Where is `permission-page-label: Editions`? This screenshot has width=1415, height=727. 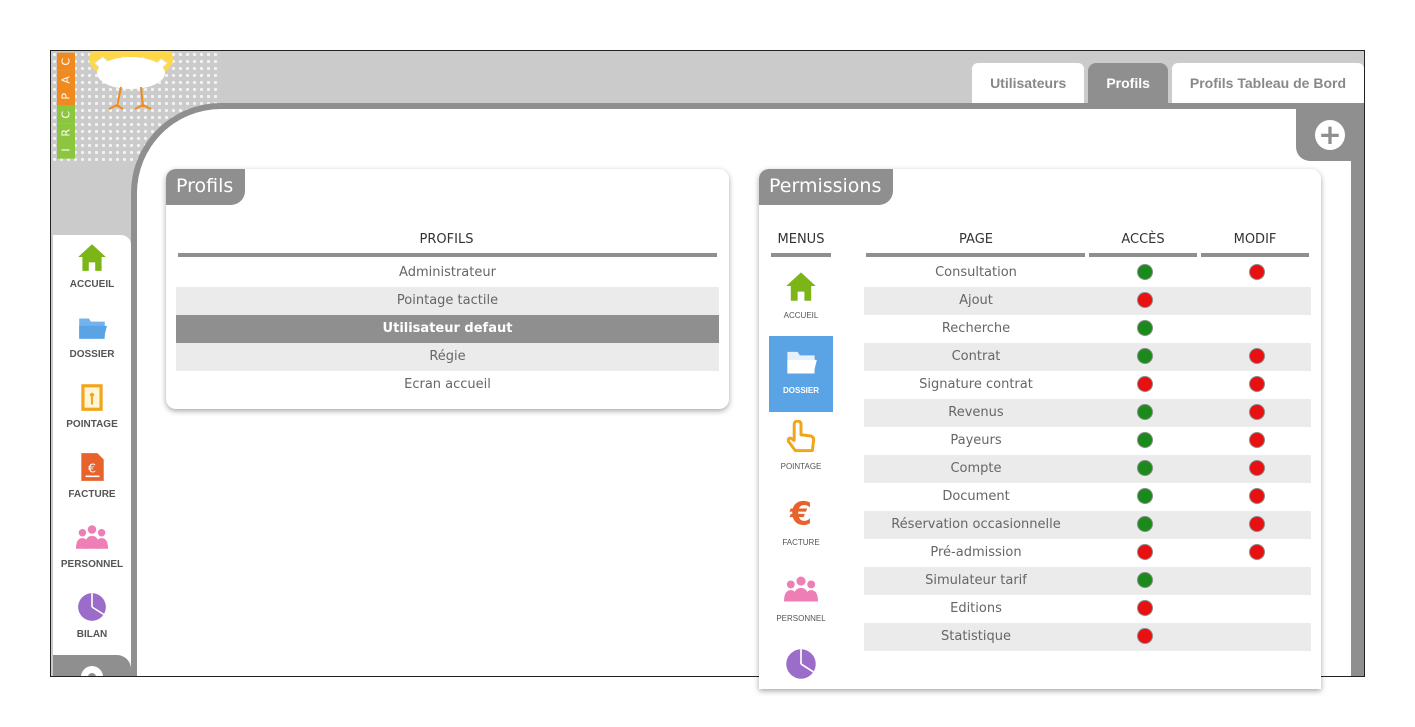 permission-page-label: Editions is located at coordinates (976, 608).